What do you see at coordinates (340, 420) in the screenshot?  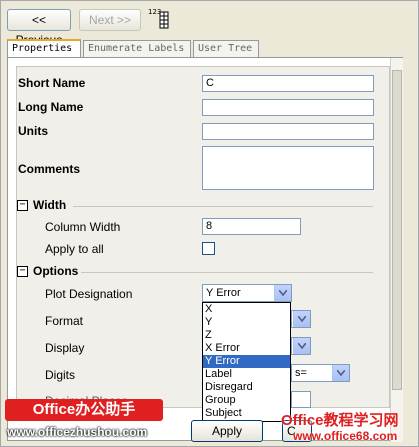 I see `watermark-right-title: Office教程学习网` at bounding box center [340, 420].